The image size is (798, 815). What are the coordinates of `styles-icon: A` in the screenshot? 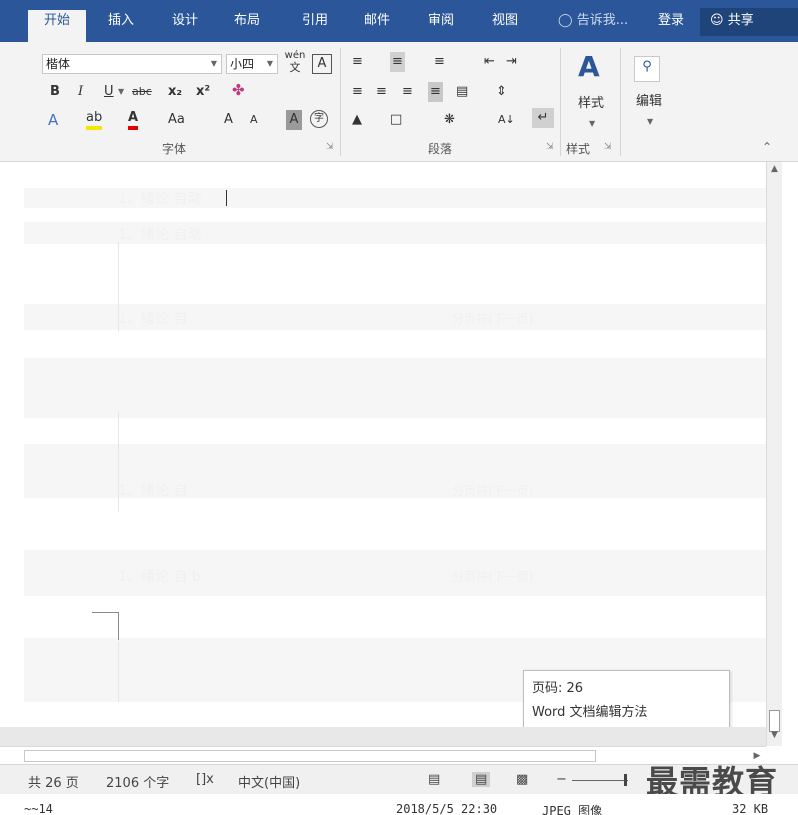 It's located at (589, 67).